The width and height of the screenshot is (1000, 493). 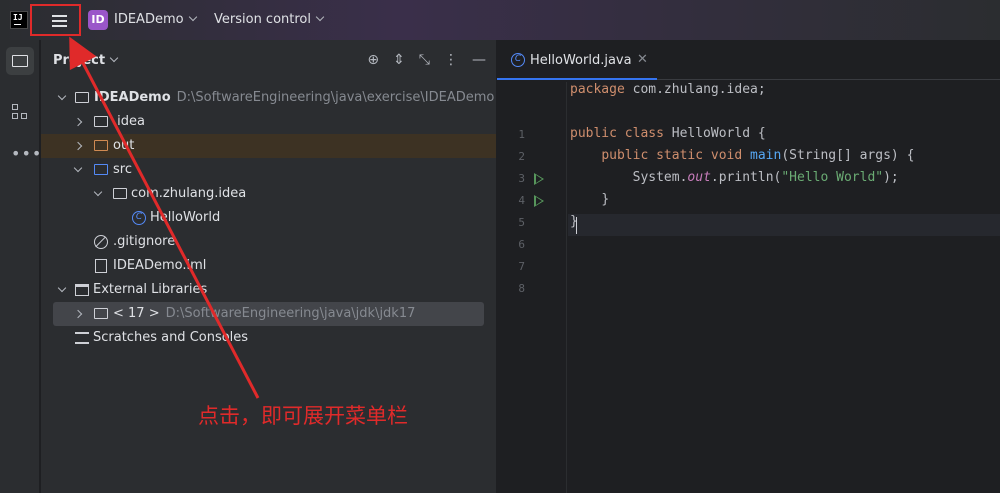 What do you see at coordinates (86, 60) in the screenshot?
I see `project-view-selector: Project` at bounding box center [86, 60].